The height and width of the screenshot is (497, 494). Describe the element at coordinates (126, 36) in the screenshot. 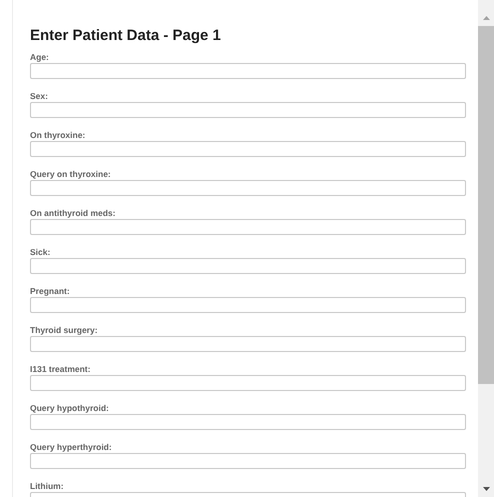

I see `form-title: Enter Patient Data - Page 1` at that location.